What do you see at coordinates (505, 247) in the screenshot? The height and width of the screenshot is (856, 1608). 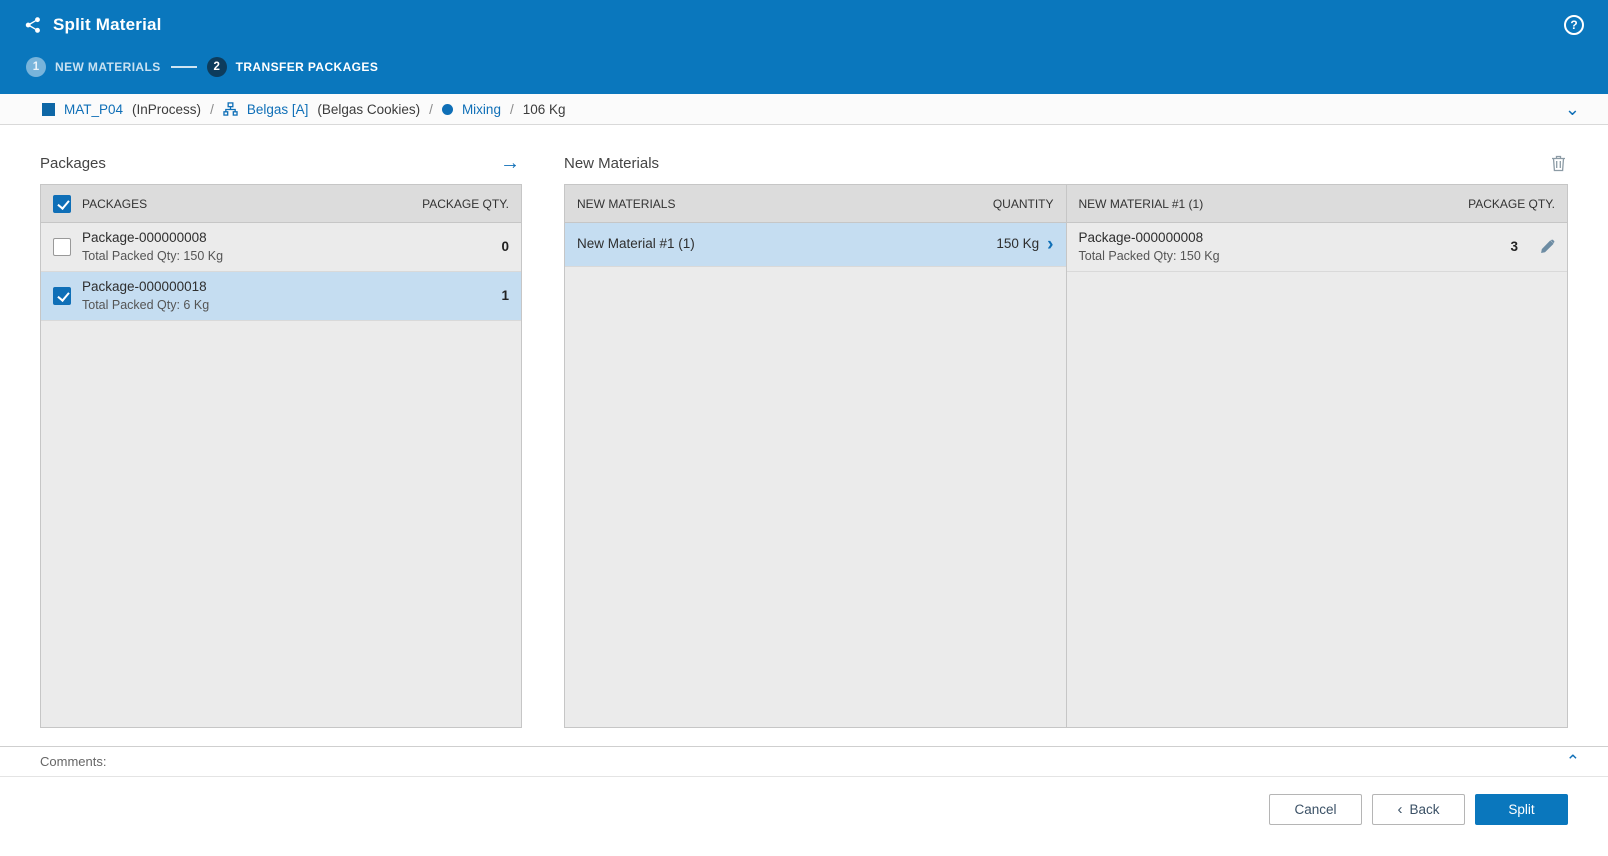 I see `package-qty-value: 0` at bounding box center [505, 247].